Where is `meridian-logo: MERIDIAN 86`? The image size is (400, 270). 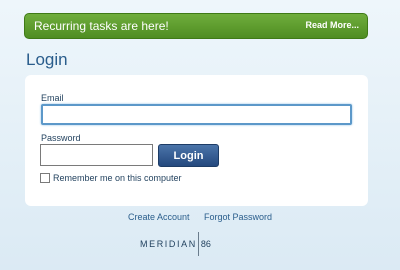 meridian-logo: MERIDIAN 86 is located at coordinates (175, 244).